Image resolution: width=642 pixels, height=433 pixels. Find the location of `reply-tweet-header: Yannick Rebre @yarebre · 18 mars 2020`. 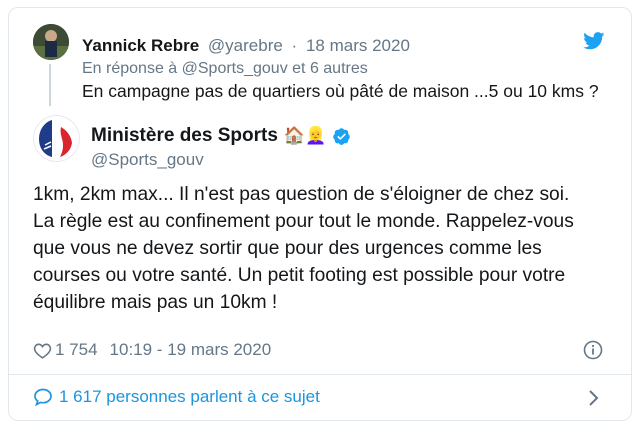

reply-tweet-header: Yannick Rebre @yarebre · 18 mars 2020 is located at coordinates (246, 46).